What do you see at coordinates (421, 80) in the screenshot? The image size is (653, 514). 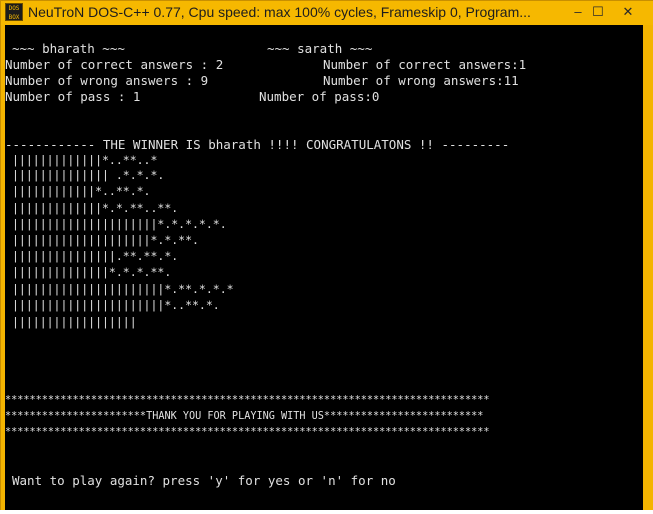 I see `player2-wrong: Number of wrong answers:11` at bounding box center [421, 80].